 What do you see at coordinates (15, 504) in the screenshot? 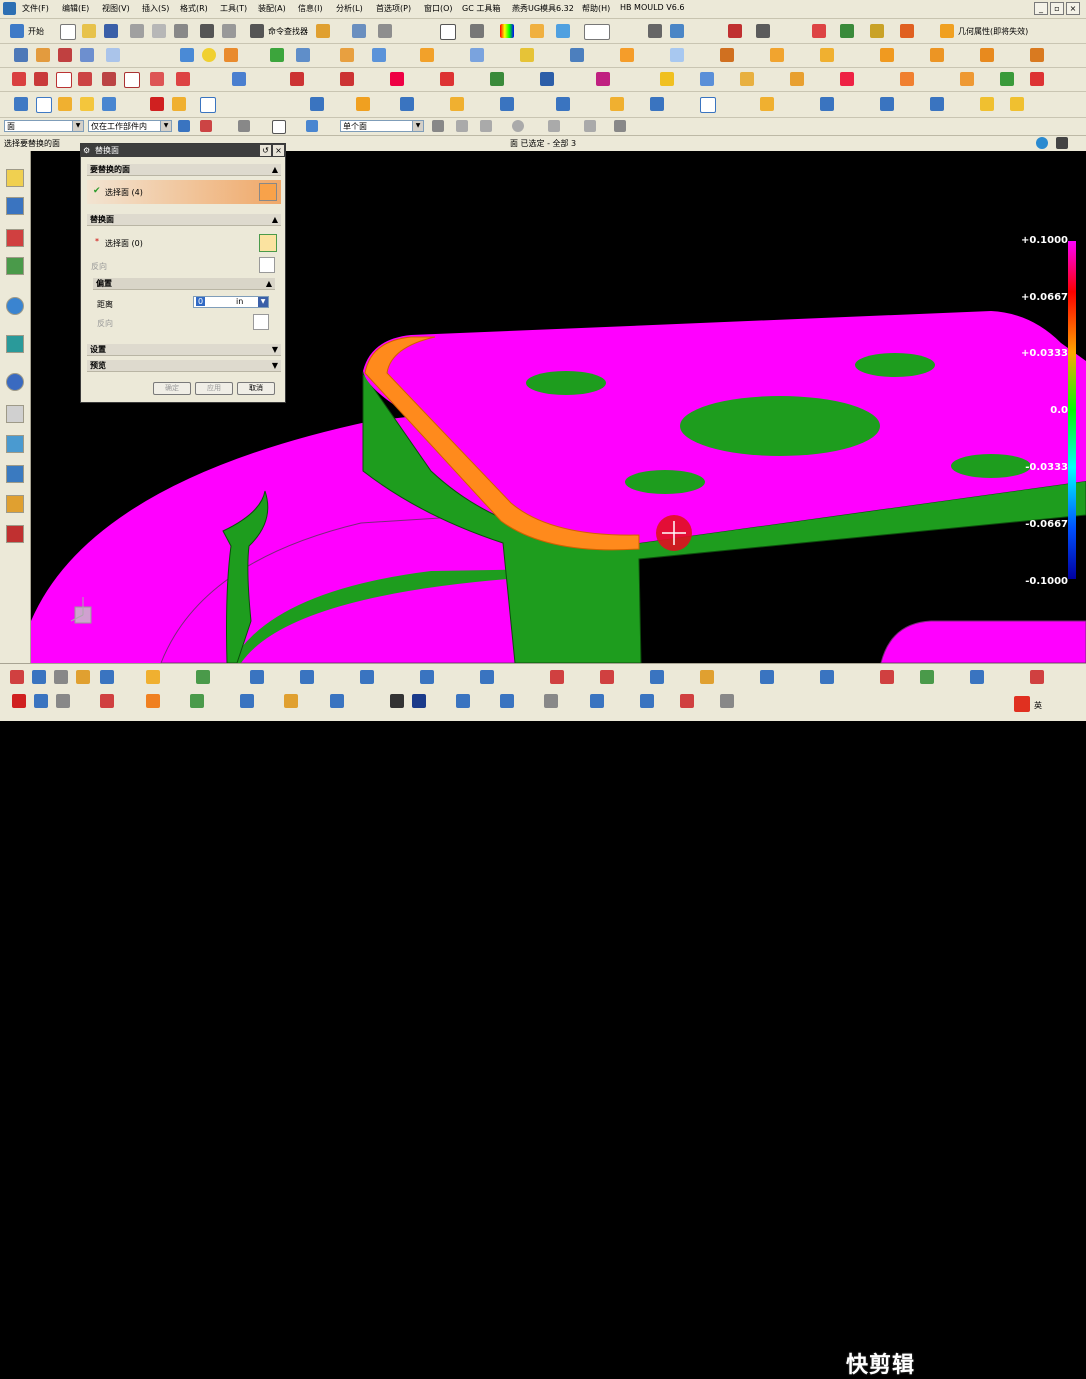
I see `manufacturing-wizard-icon` at bounding box center [15, 504].